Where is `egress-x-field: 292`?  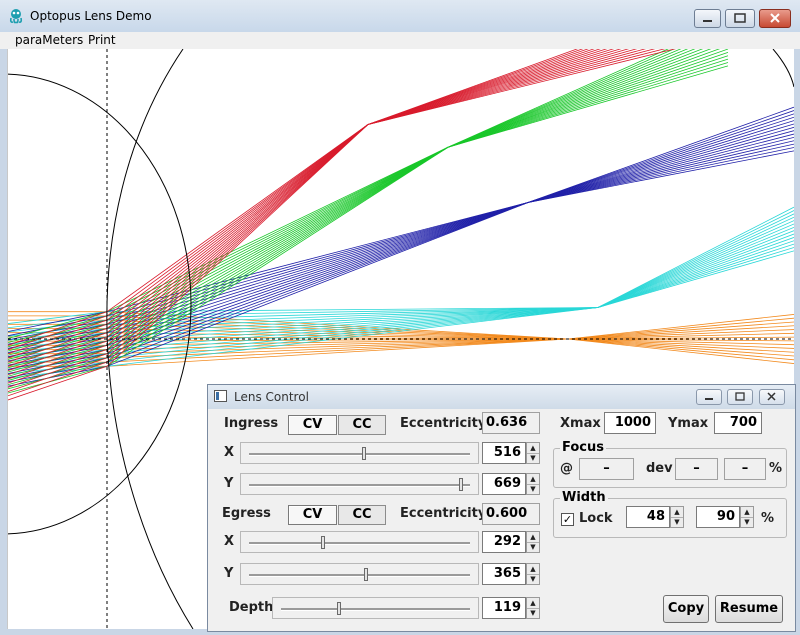 egress-x-field: 292 is located at coordinates (504, 542).